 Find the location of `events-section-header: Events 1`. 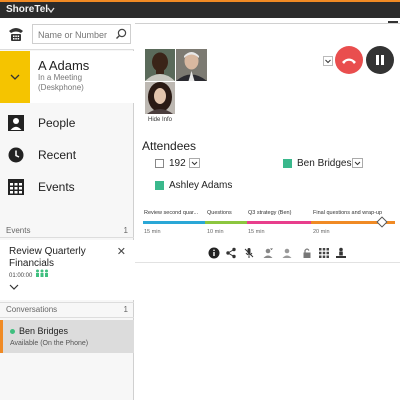

events-section-header: Events 1 is located at coordinates (67, 230).